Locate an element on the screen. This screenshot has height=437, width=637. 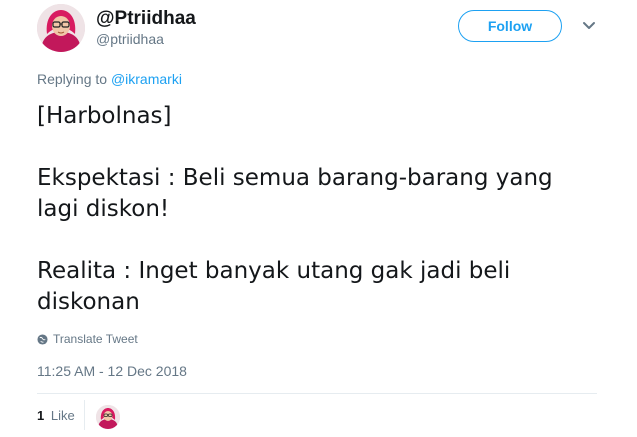
likes-stat: 1 Like is located at coordinates (56, 415).